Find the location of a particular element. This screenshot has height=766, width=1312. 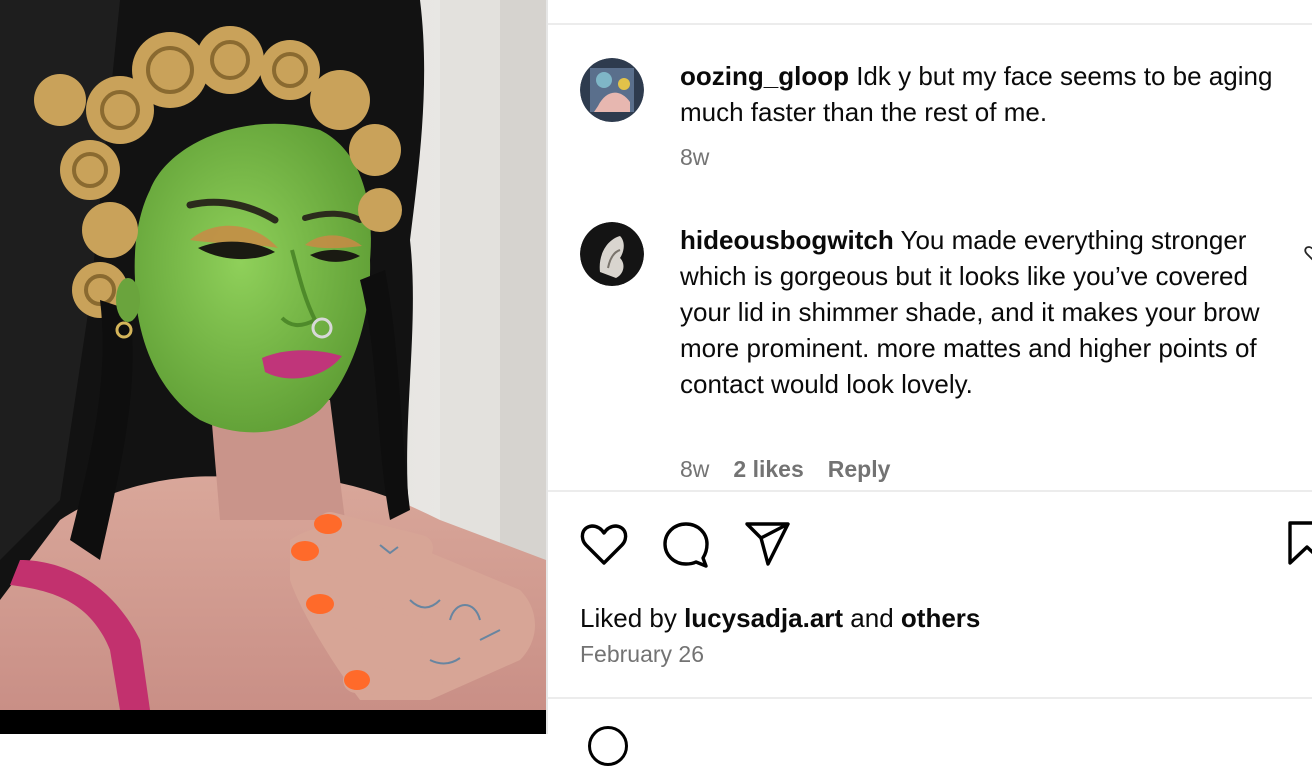

comment-icon is located at coordinates (686, 544).